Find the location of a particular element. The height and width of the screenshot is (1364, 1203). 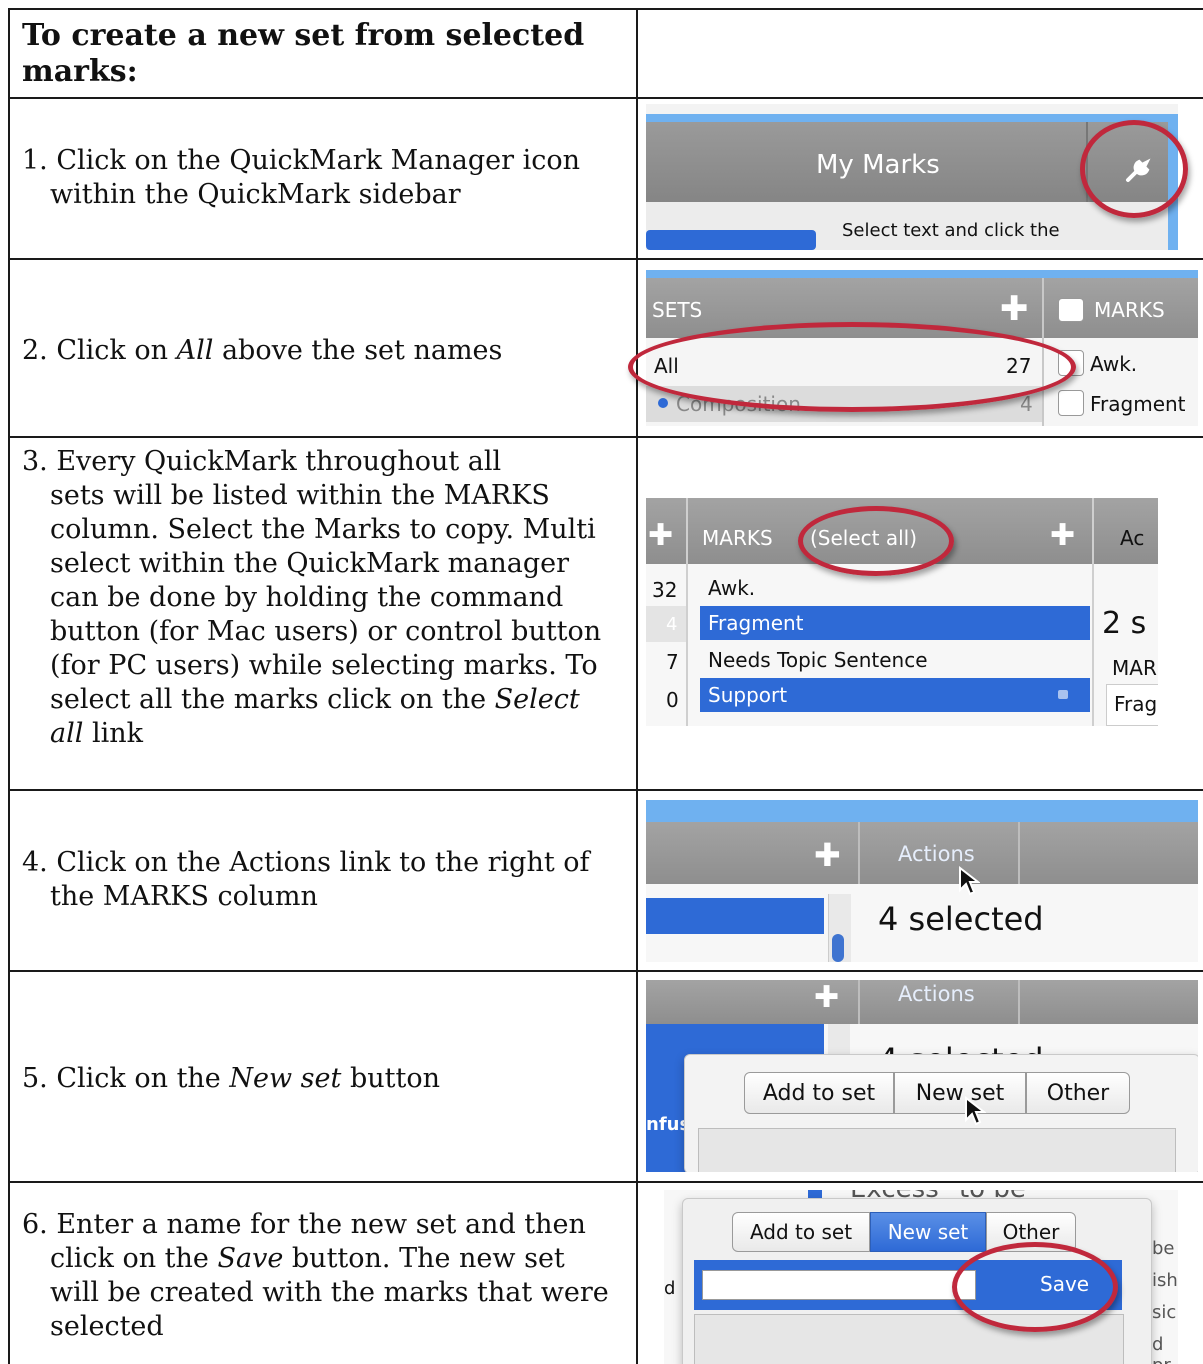

step-5-text: 5. Click on the New set button is located at coordinates (231, 1078).